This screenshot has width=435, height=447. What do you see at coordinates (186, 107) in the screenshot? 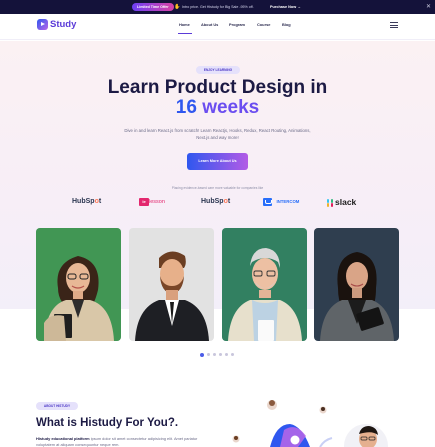
I see `hero-title-number: 16` at bounding box center [186, 107].